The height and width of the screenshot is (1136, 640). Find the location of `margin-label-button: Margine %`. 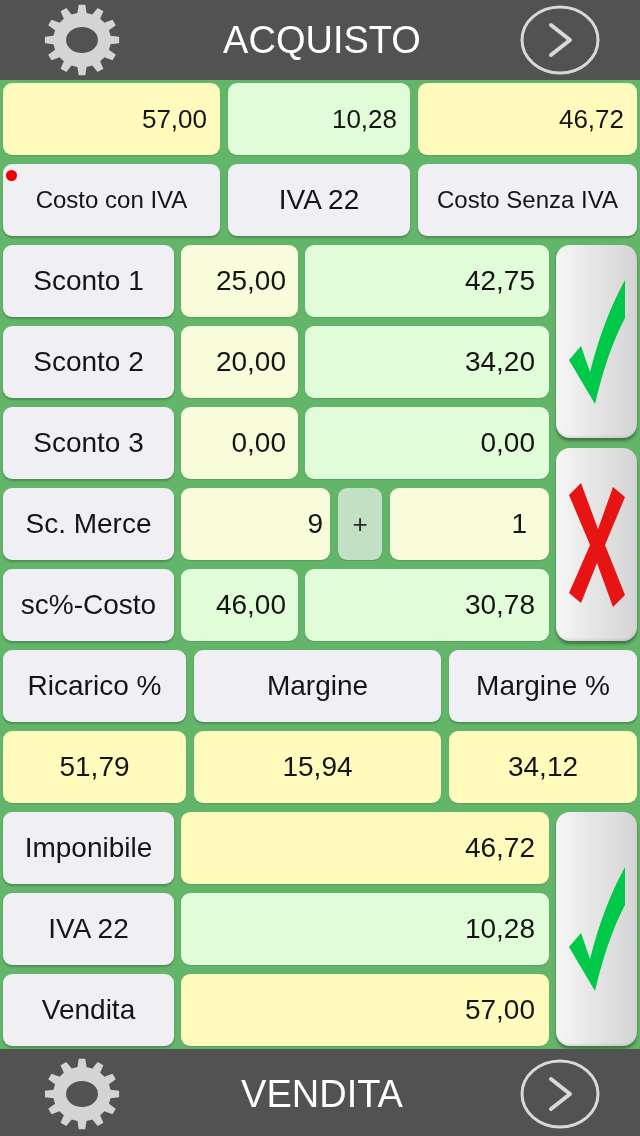

margin-label-button: Margine % is located at coordinates (543, 686).